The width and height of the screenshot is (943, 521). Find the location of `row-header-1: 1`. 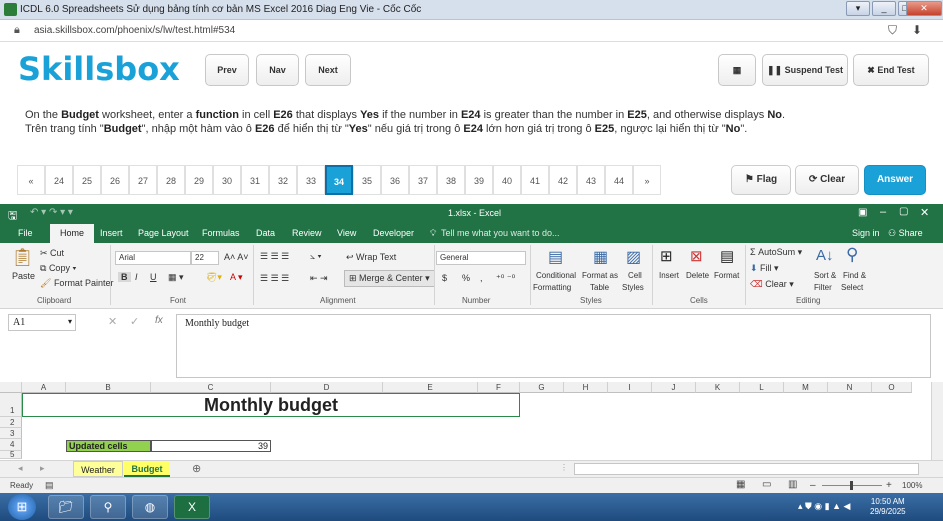

row-header-1: 1 is located at coordinates (11, 405).